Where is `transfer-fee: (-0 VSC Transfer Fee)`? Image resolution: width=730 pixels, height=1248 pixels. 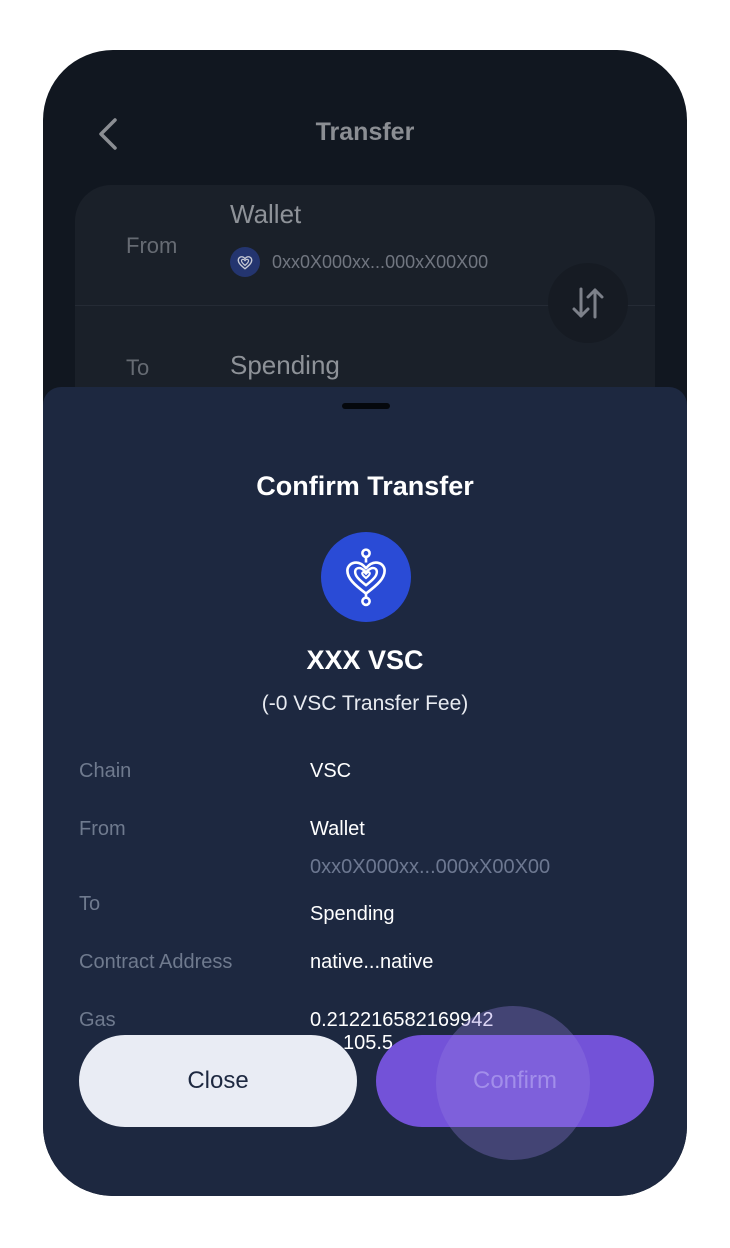 transfer-fee: (-0 VSC Transfer Fee) is located at coordinates (365, 703).